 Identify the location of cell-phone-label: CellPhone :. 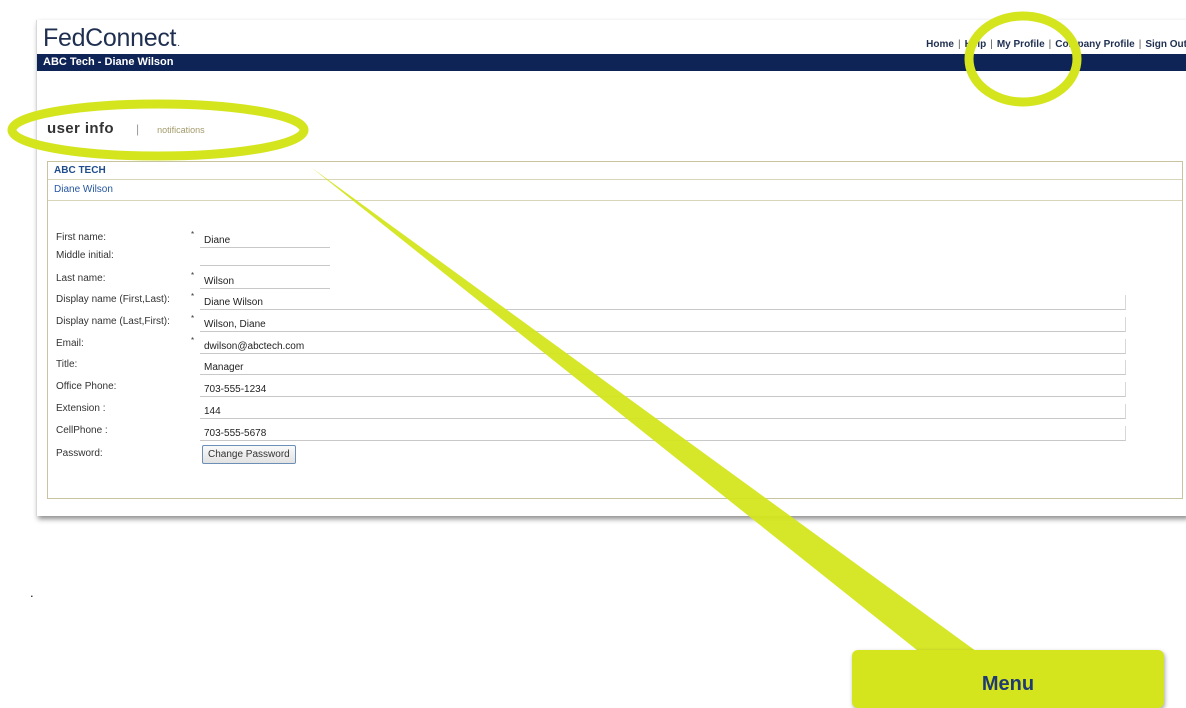
(82, 430).